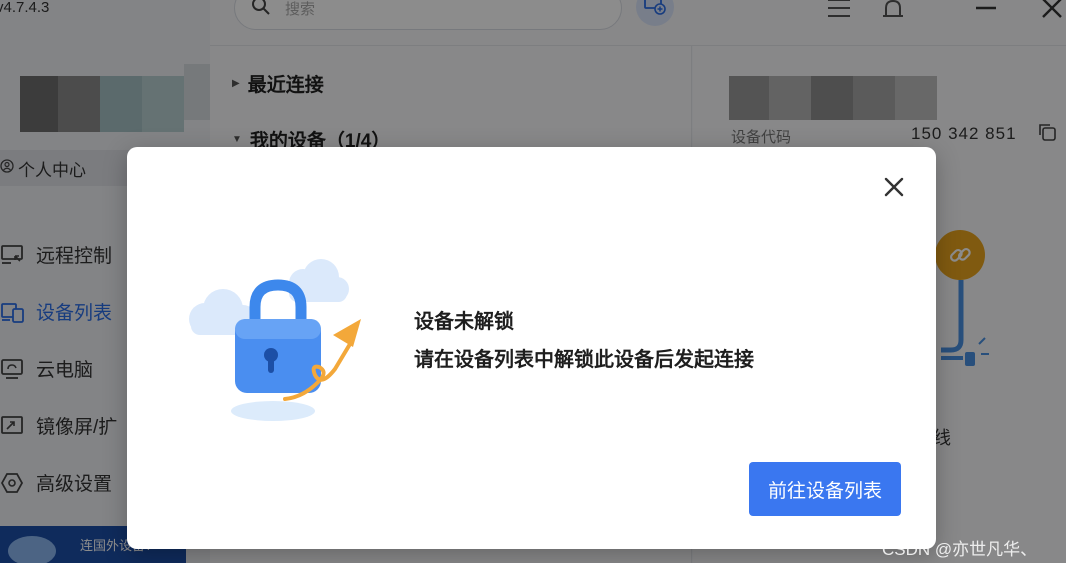  I want to click on dialog-message: 请在设备列表中解锁此设备后发起连接, so click(584, 360).